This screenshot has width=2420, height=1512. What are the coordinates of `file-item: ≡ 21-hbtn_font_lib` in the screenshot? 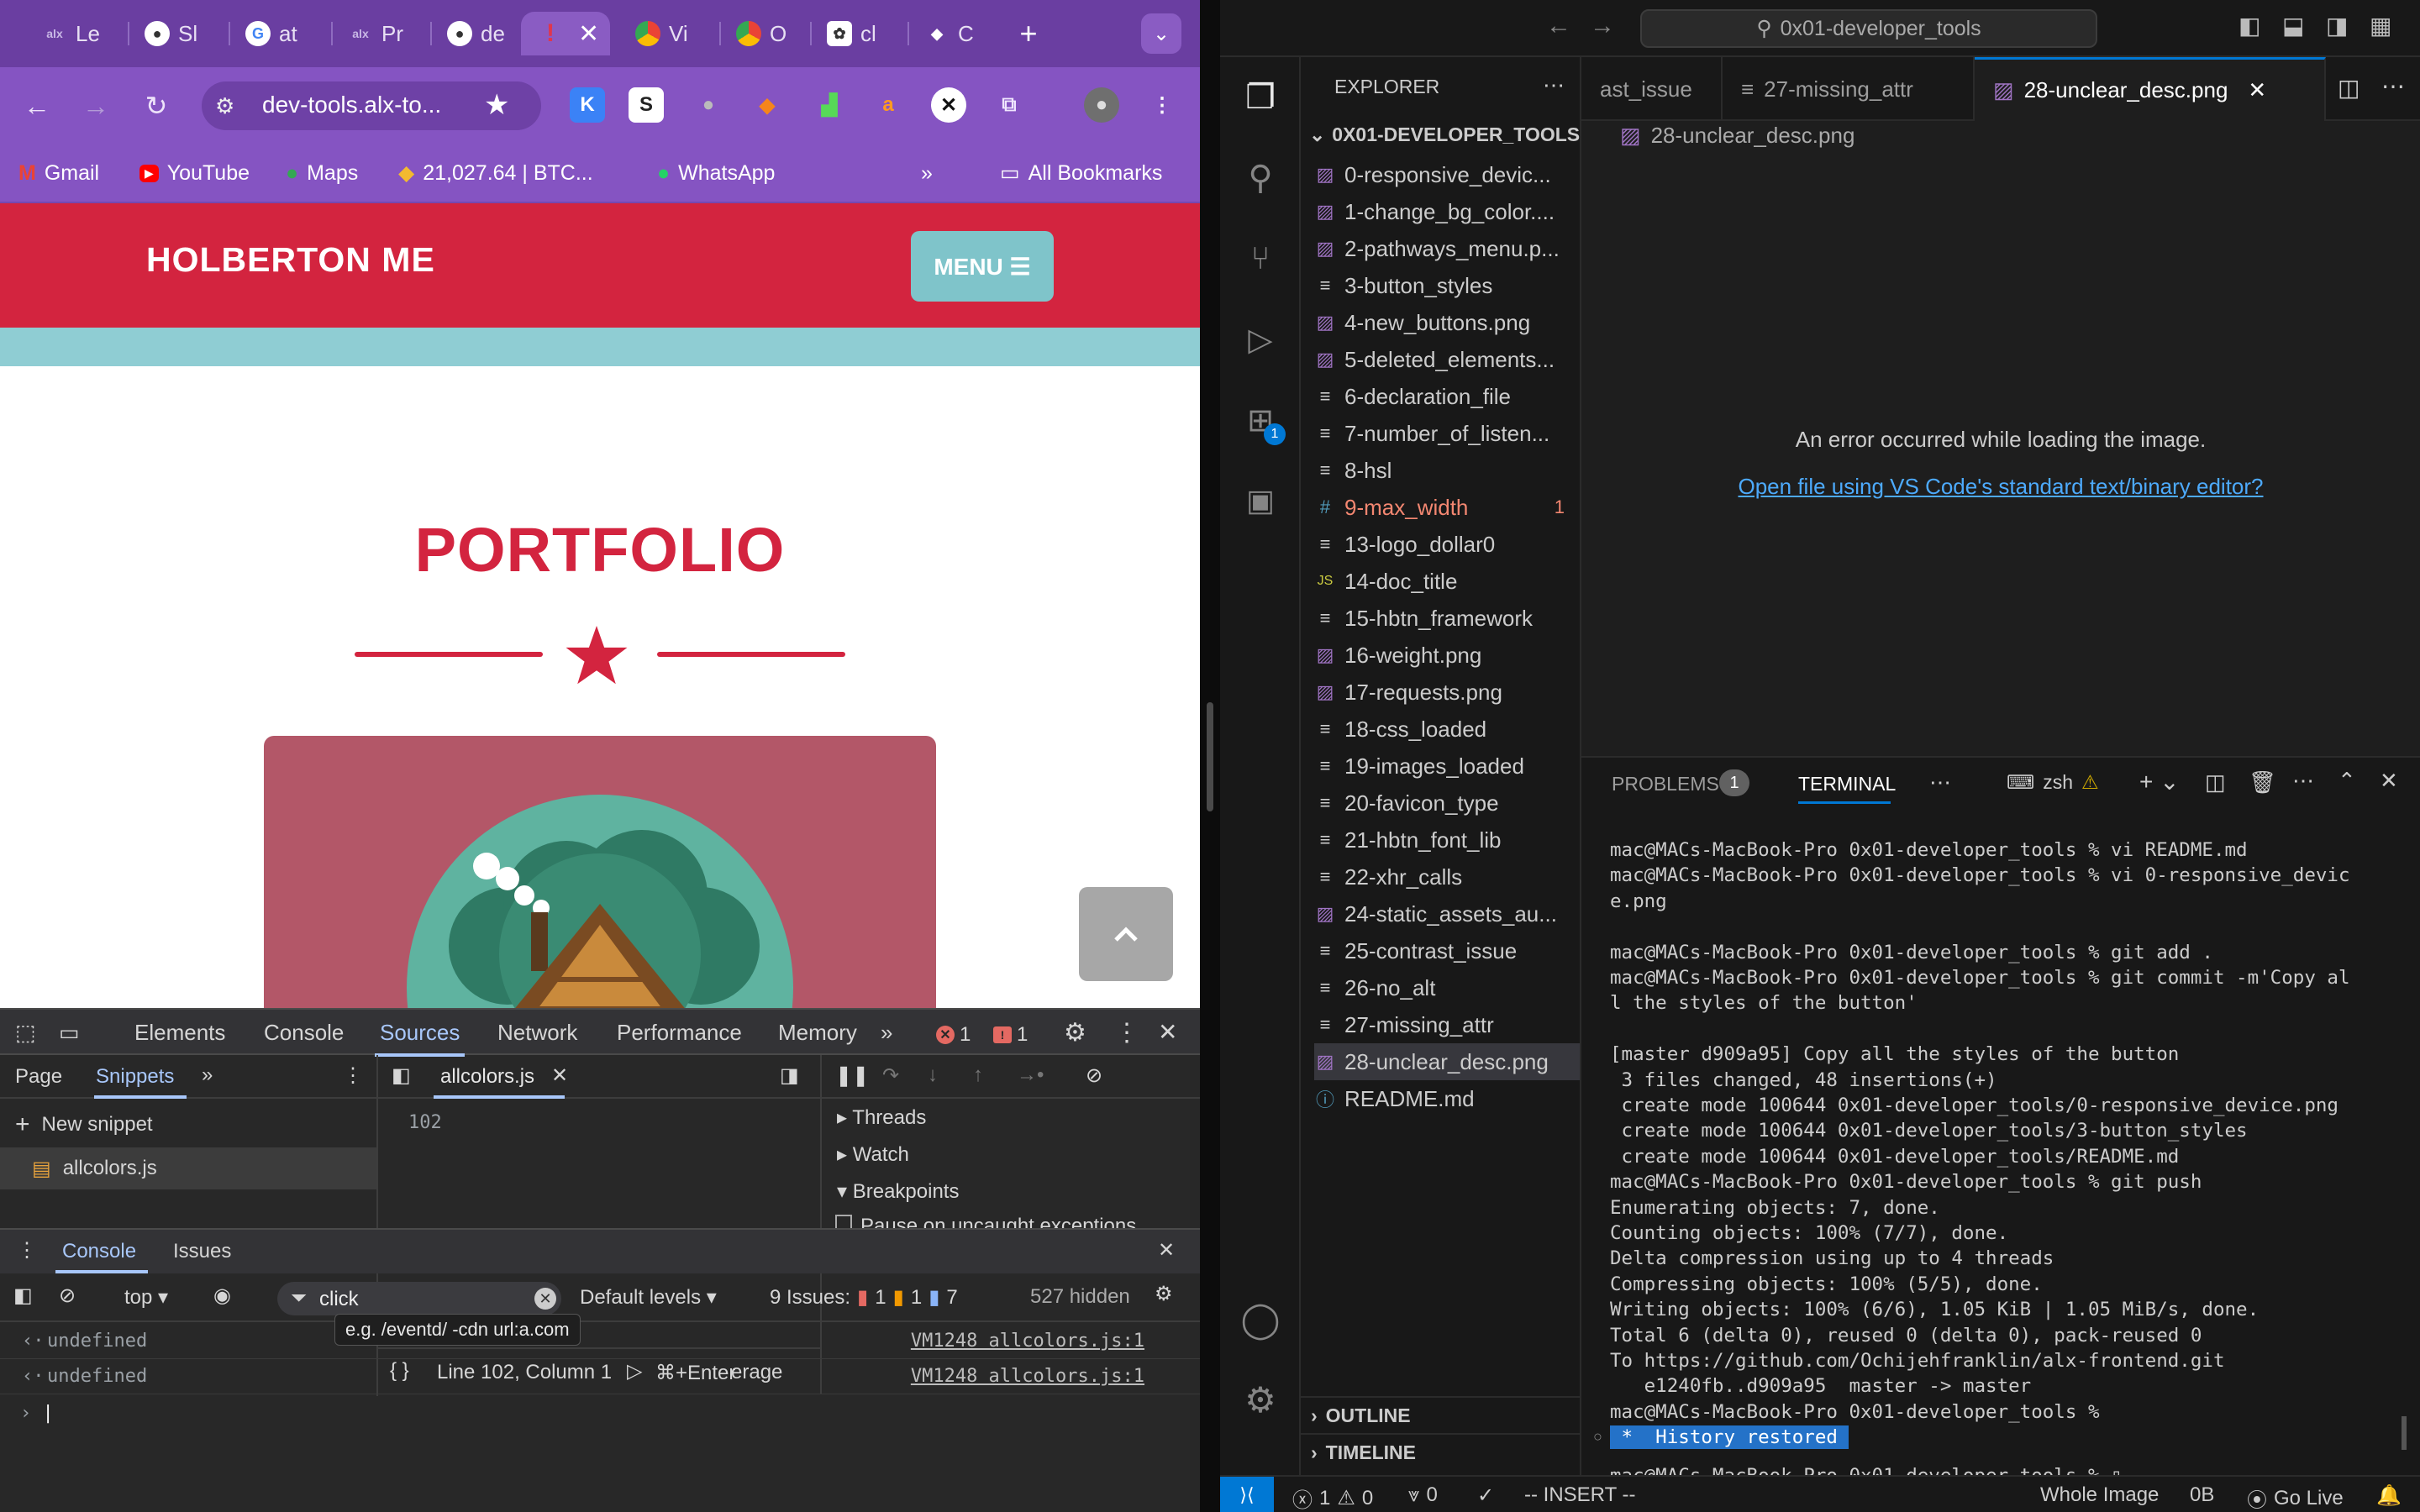 It's located at (1447, 840).